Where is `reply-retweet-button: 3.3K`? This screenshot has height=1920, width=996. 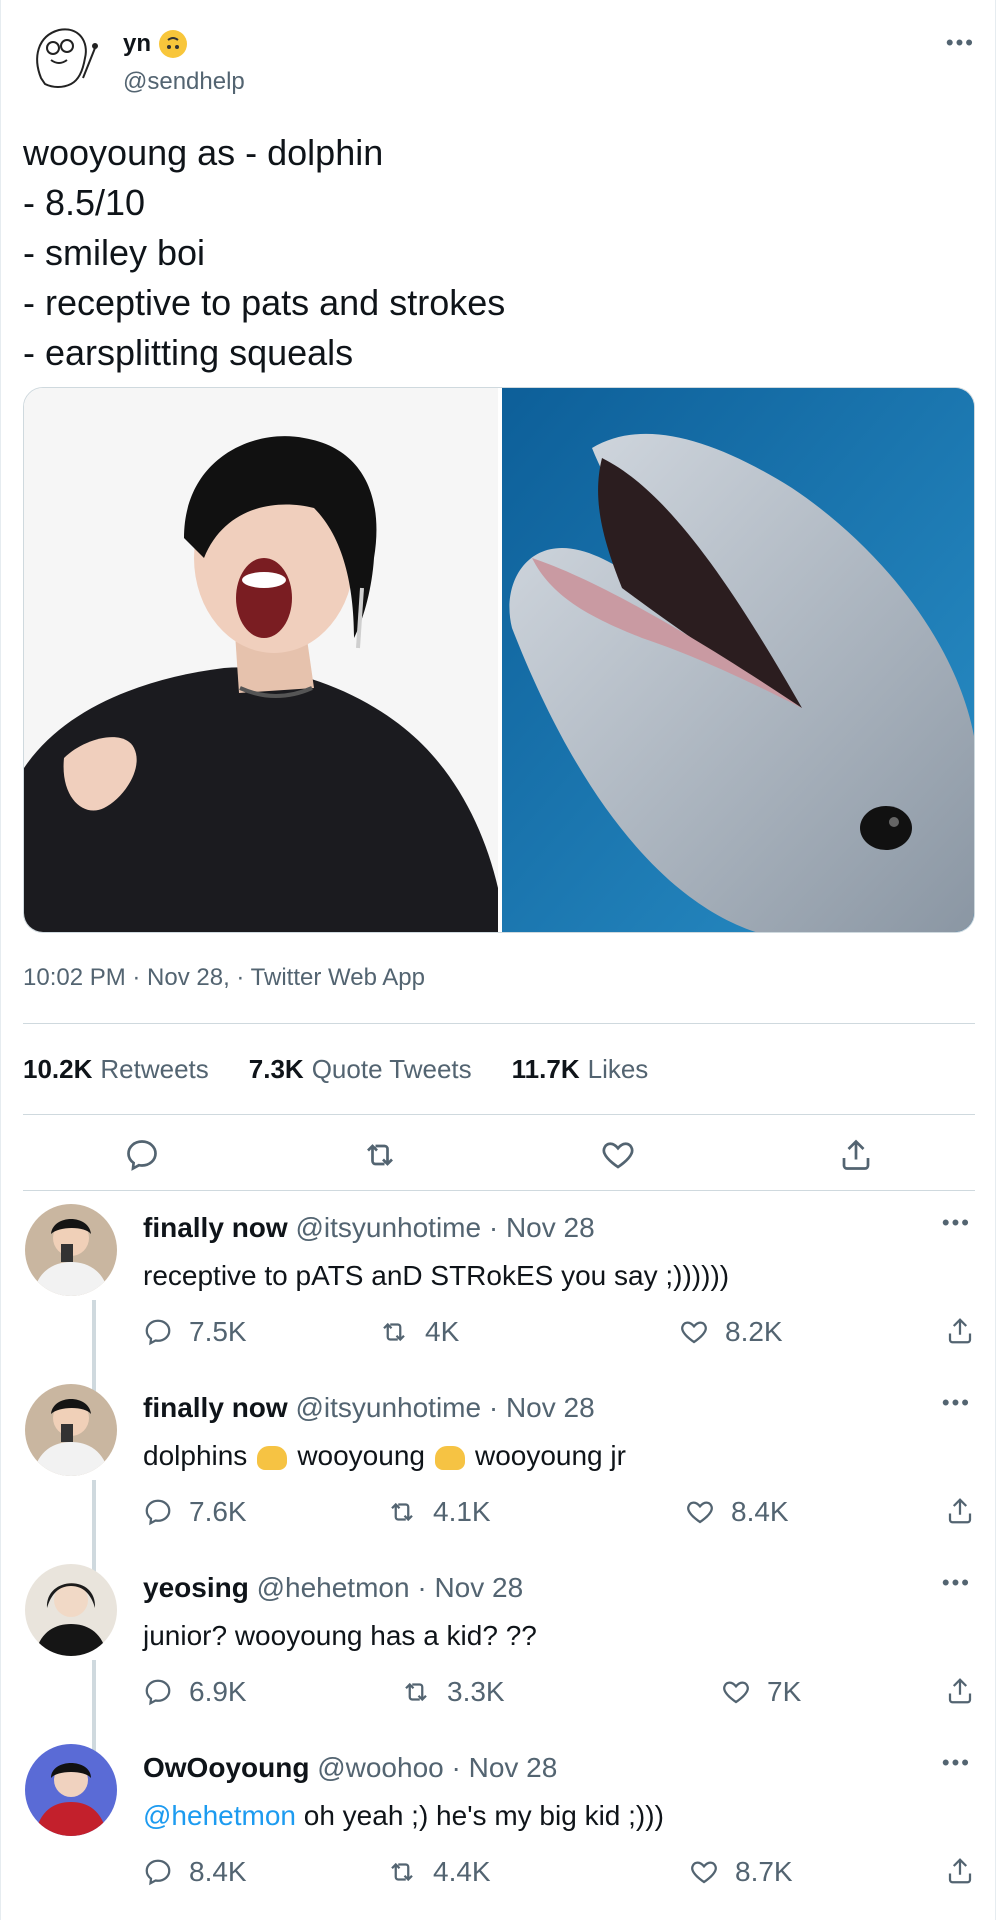
reply-retweet-button: 3.3K is located at coordinates (453, 1692).